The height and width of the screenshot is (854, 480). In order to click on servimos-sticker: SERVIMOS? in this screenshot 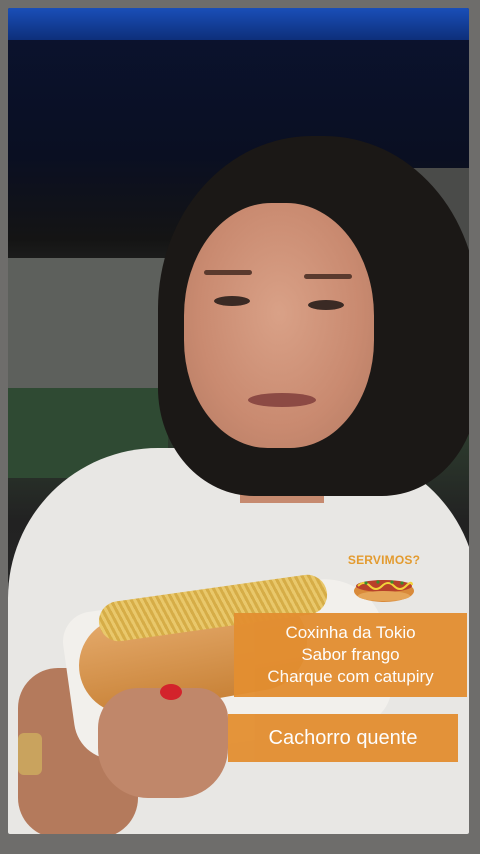, I will do `click(384, 583)`.